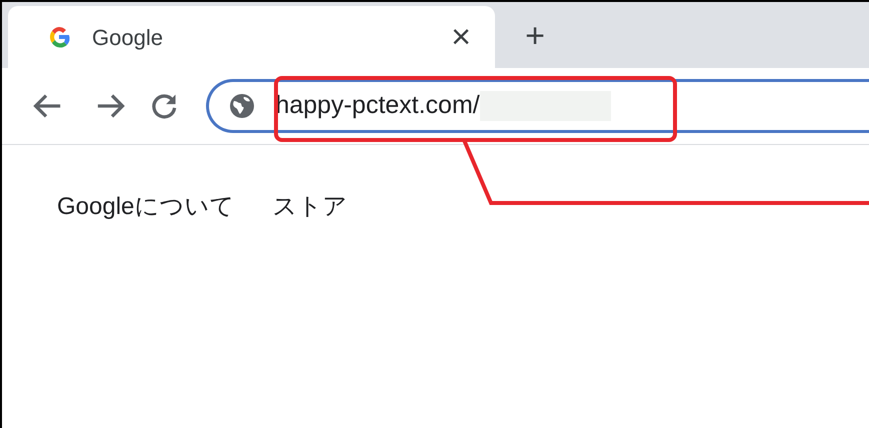  I want to click on browser-tab: Google ×, so click(251, 37).